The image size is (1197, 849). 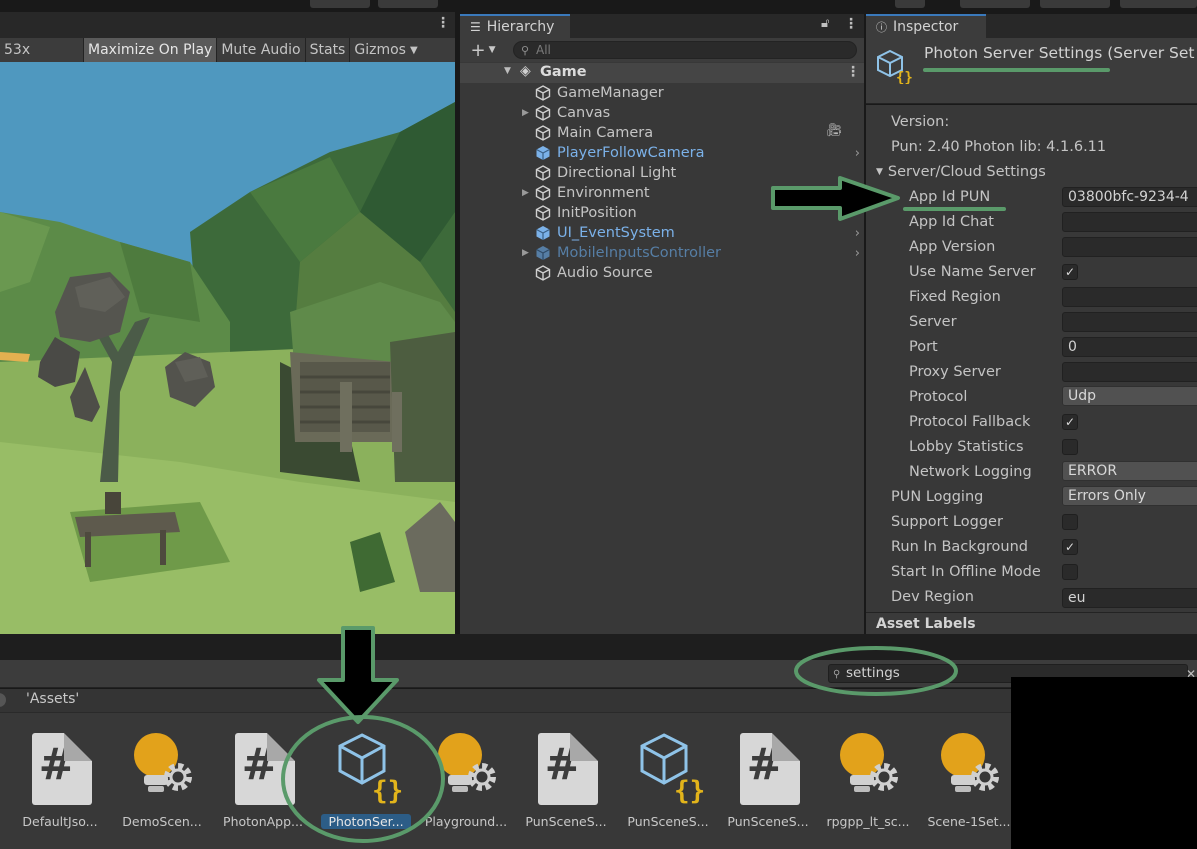 What do you see at coordinates (1031, 623) in the screenshot?
I see `asset-labels-header: Asset Labels` at bounding box center [1031, 623].